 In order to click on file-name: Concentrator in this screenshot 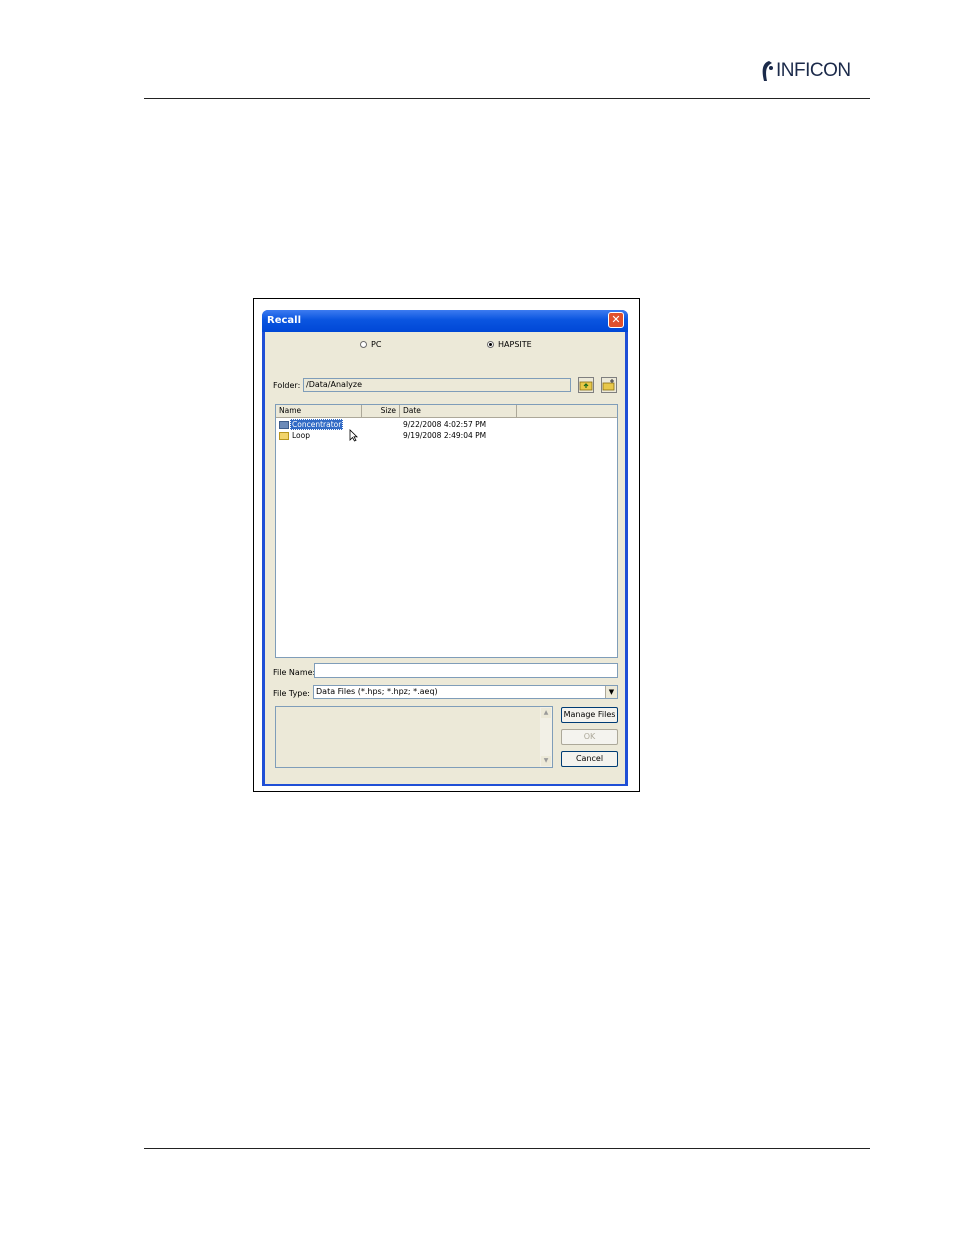, I will do `click(317, 424)`.